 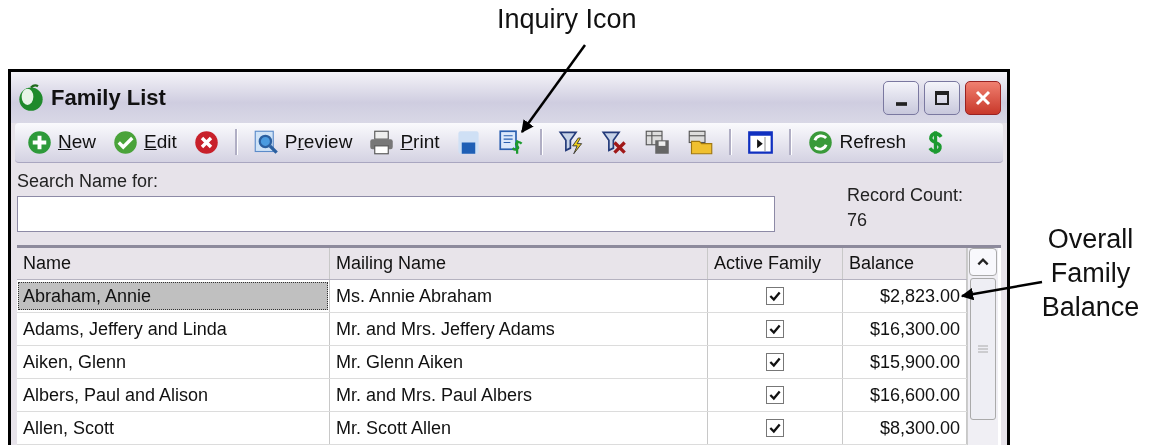 What do you see at coordinates (108, 97) in the screenshot?
I see `window-title: Family List` at bounding box center [108, 97].